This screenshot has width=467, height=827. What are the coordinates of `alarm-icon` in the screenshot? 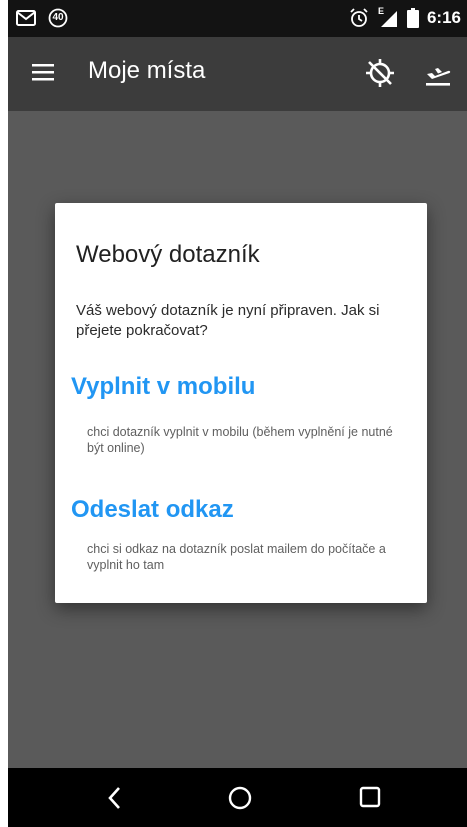 It's located at (359, 17).